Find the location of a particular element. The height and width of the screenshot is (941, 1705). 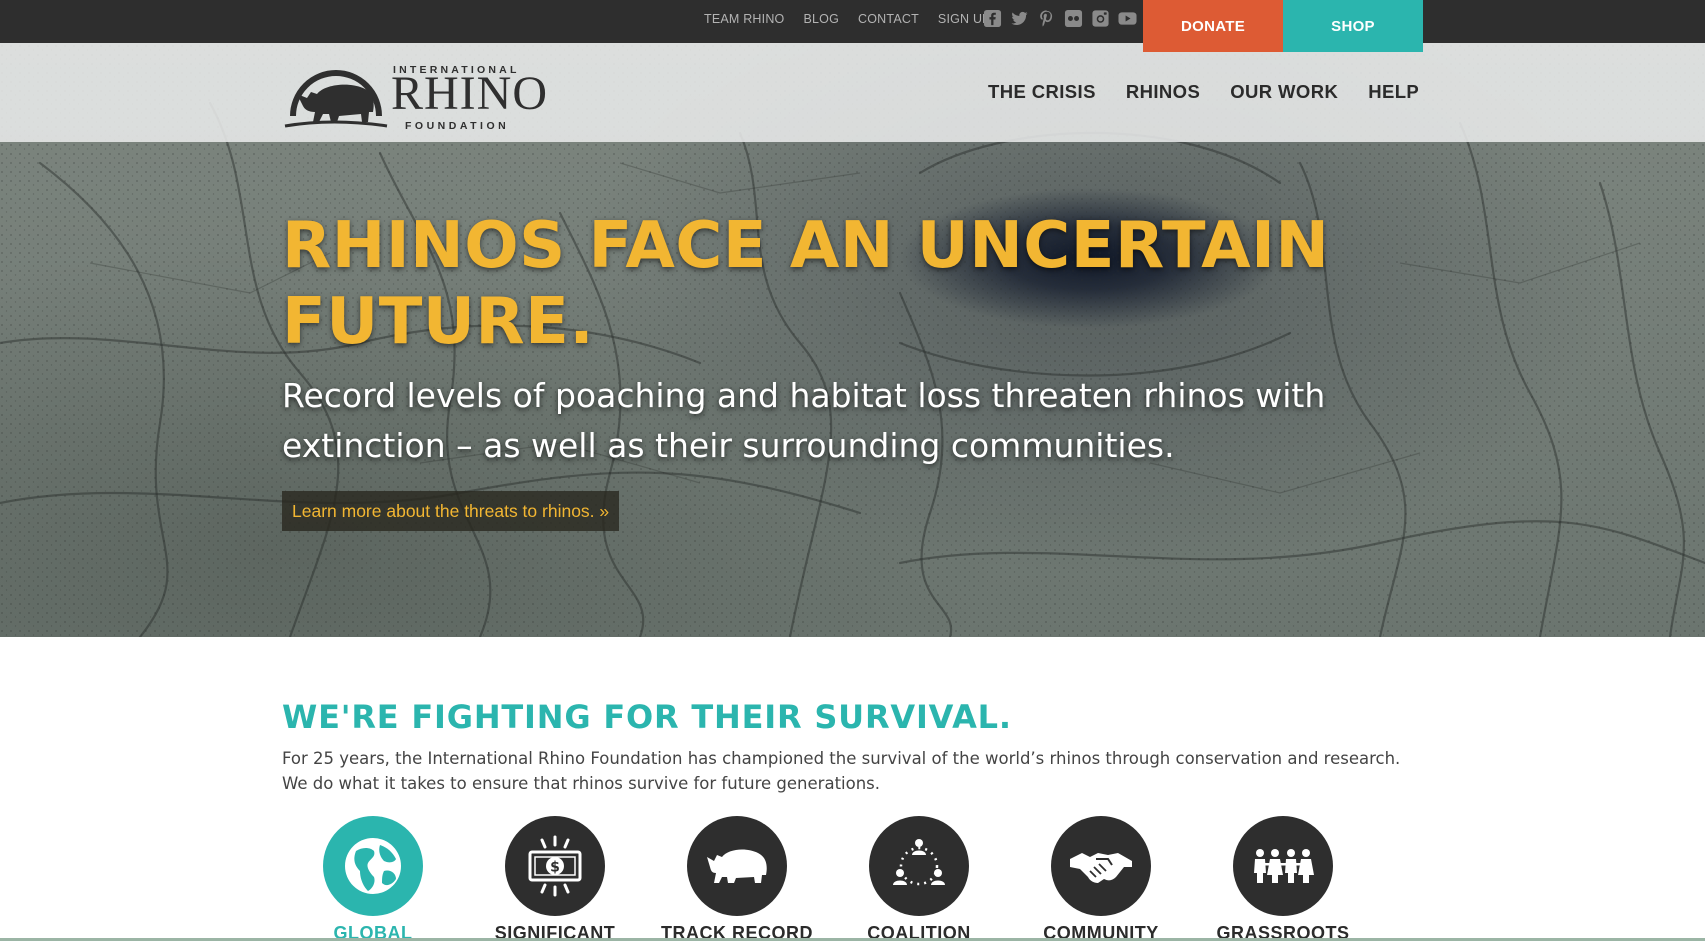

people-icon is located at coordinates (1284, 866).